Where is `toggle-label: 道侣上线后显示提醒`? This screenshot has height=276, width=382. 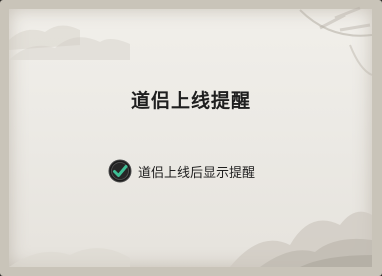
toggle-label: 道侣上线后显示提醒 is located at coordinates (197, 173).